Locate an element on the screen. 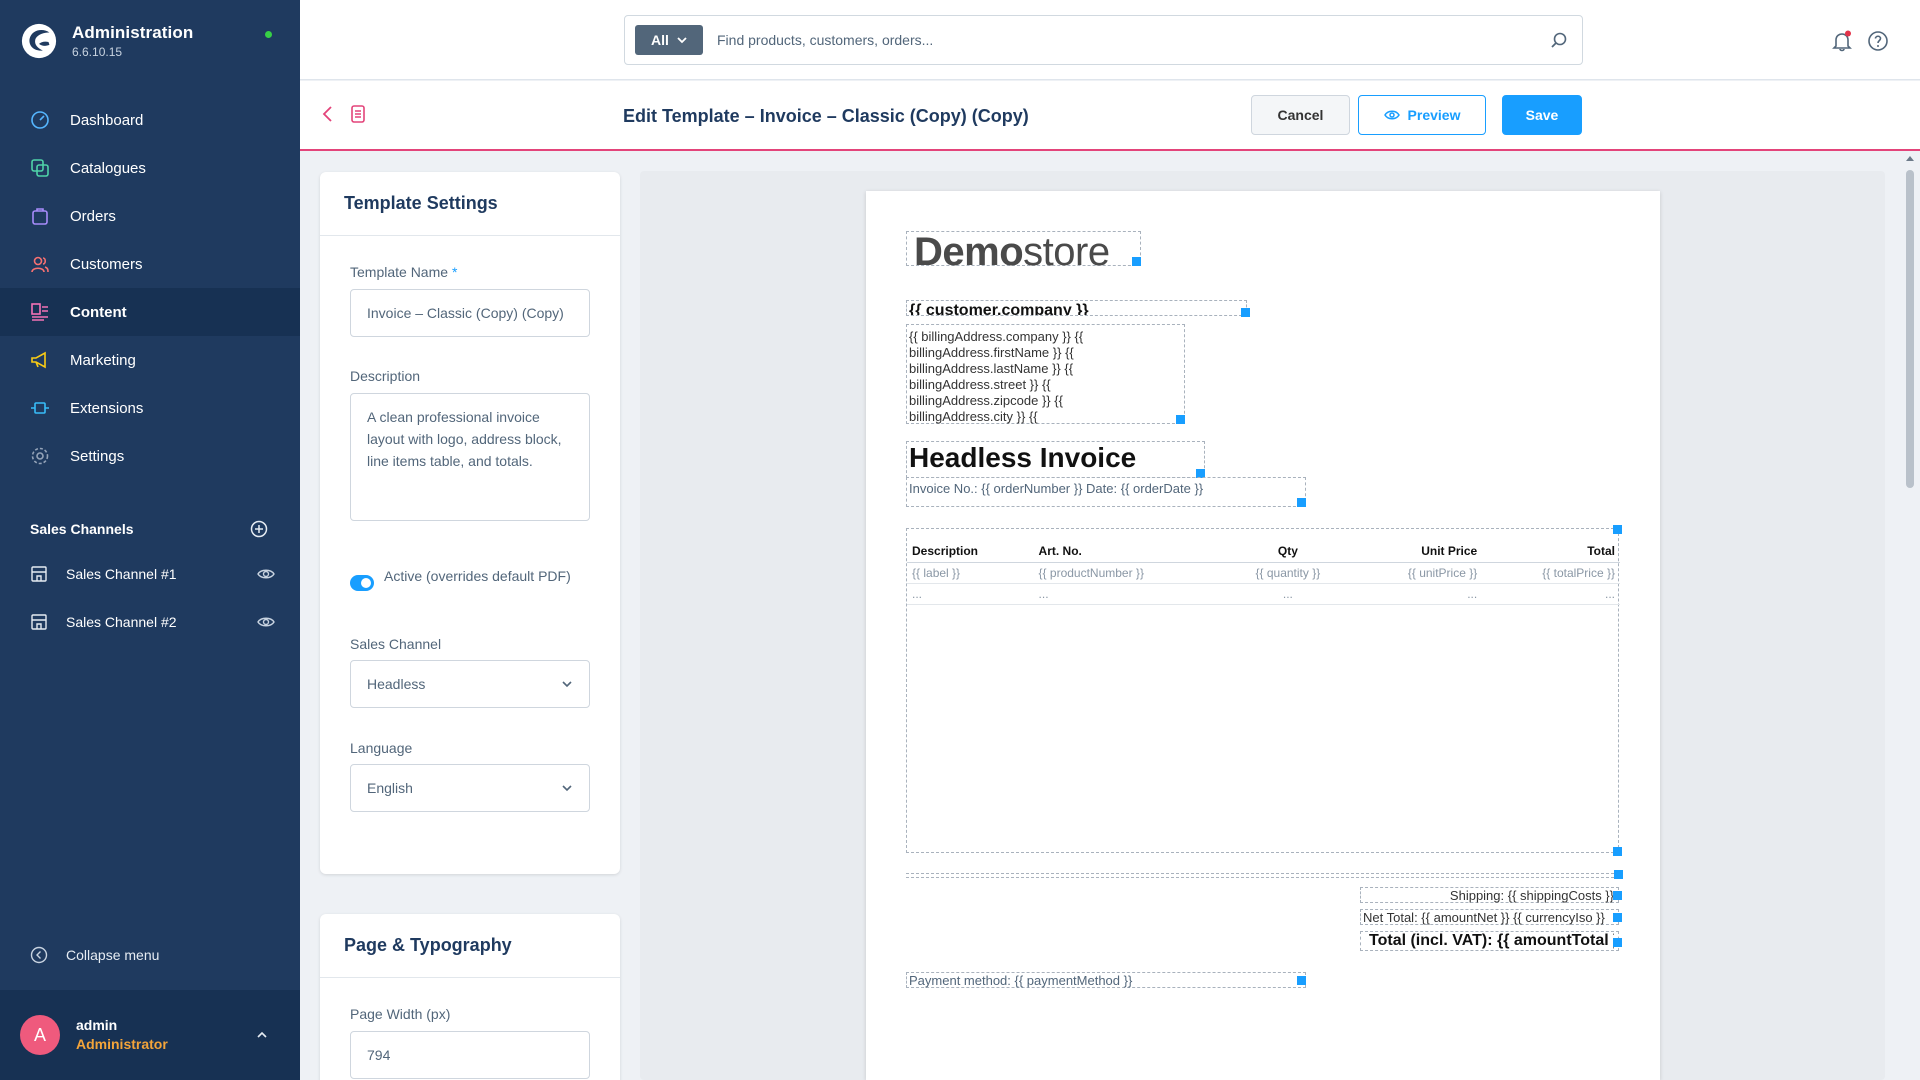 This screenshot has width=1920, height=1080. nav-item-customers: Customers is located at coordinates (150, 264).